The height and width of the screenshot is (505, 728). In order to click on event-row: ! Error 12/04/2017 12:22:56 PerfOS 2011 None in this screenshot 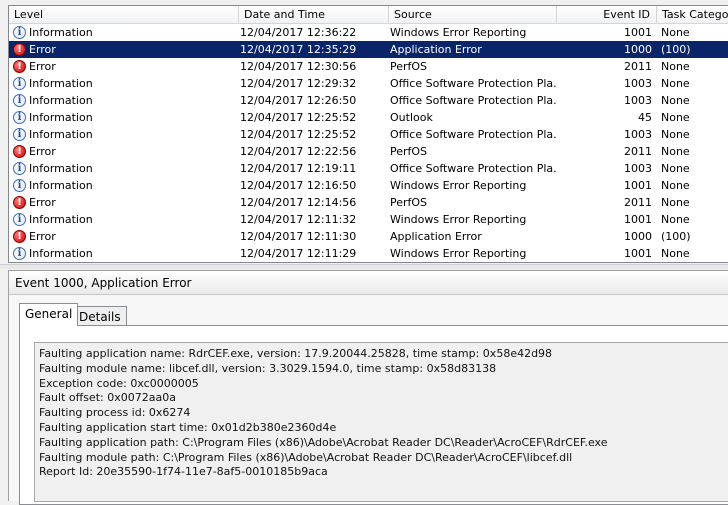, I will do `click(368, 151)`.